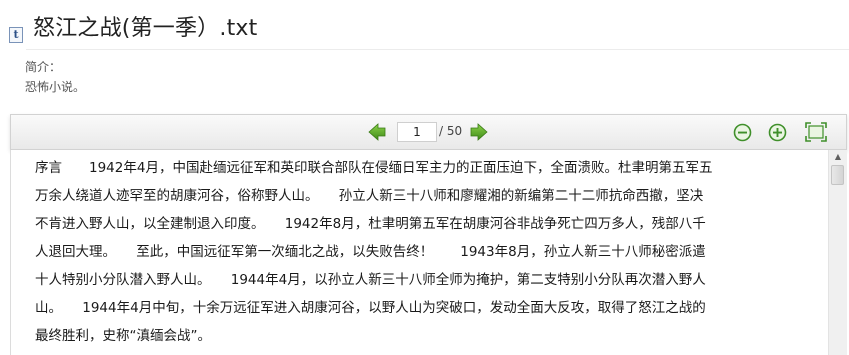  I want to click on file-type-icon: t, so click(16, 35).